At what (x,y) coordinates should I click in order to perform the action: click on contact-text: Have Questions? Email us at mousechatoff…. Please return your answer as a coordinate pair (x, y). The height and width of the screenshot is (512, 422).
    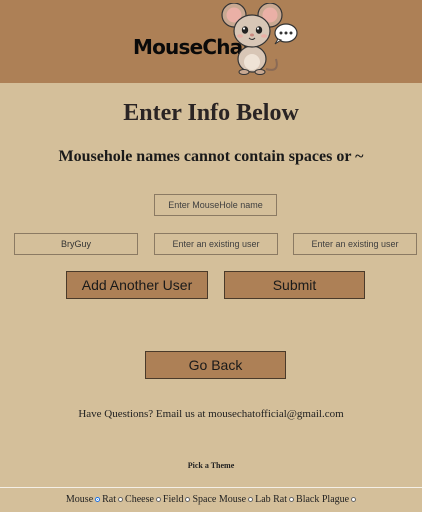
    Looking at the image, I should click on (211, 414).